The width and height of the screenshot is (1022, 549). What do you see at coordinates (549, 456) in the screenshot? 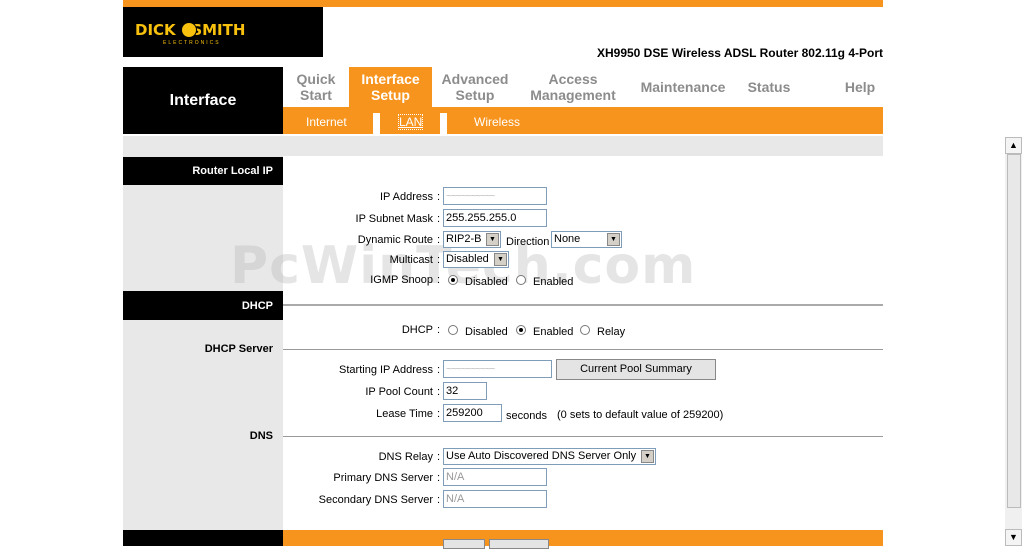
I see `dns-relay-select: Use Auto Discovered DNS Server Only ▼` at bounding box center [549, 456].